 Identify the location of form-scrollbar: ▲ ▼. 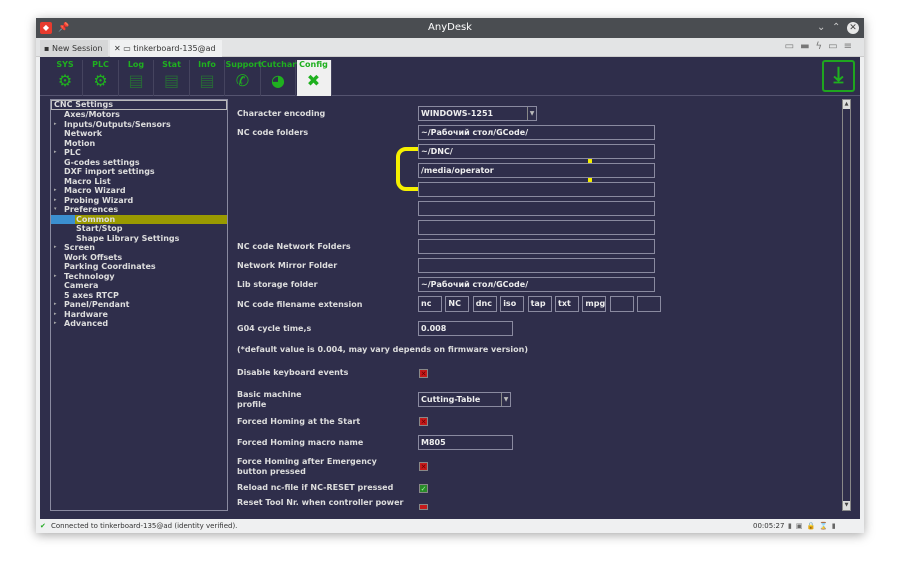
(846, 305).